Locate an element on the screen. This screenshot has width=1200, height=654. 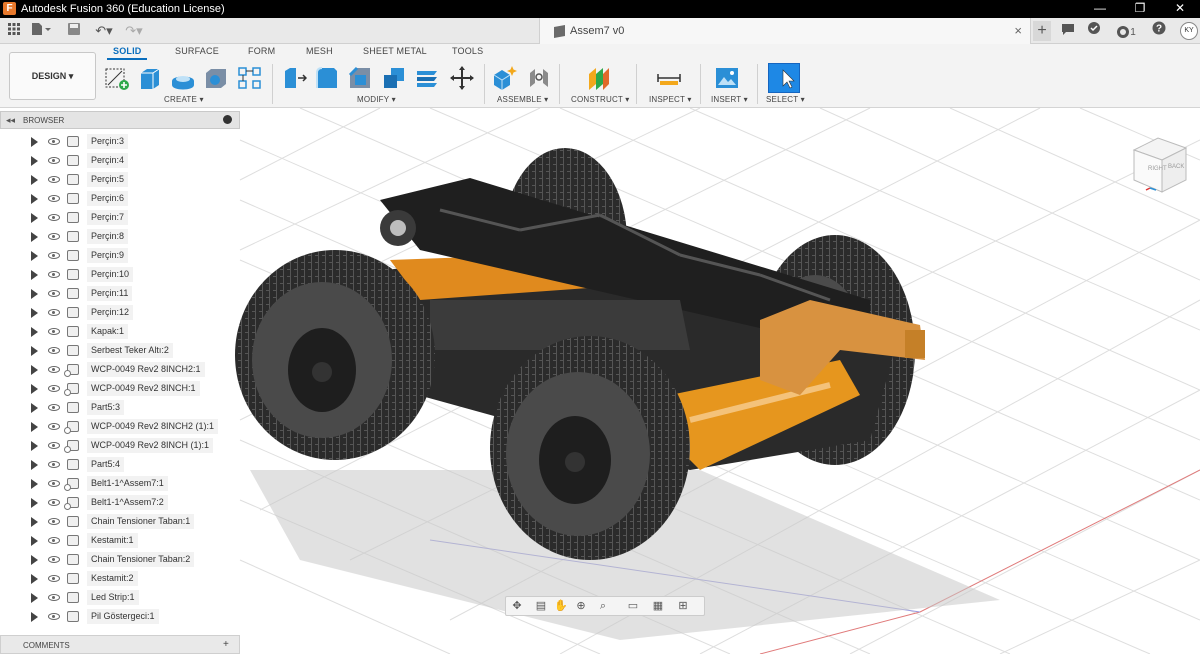
combine-icon is located at coordinates (427, 78).